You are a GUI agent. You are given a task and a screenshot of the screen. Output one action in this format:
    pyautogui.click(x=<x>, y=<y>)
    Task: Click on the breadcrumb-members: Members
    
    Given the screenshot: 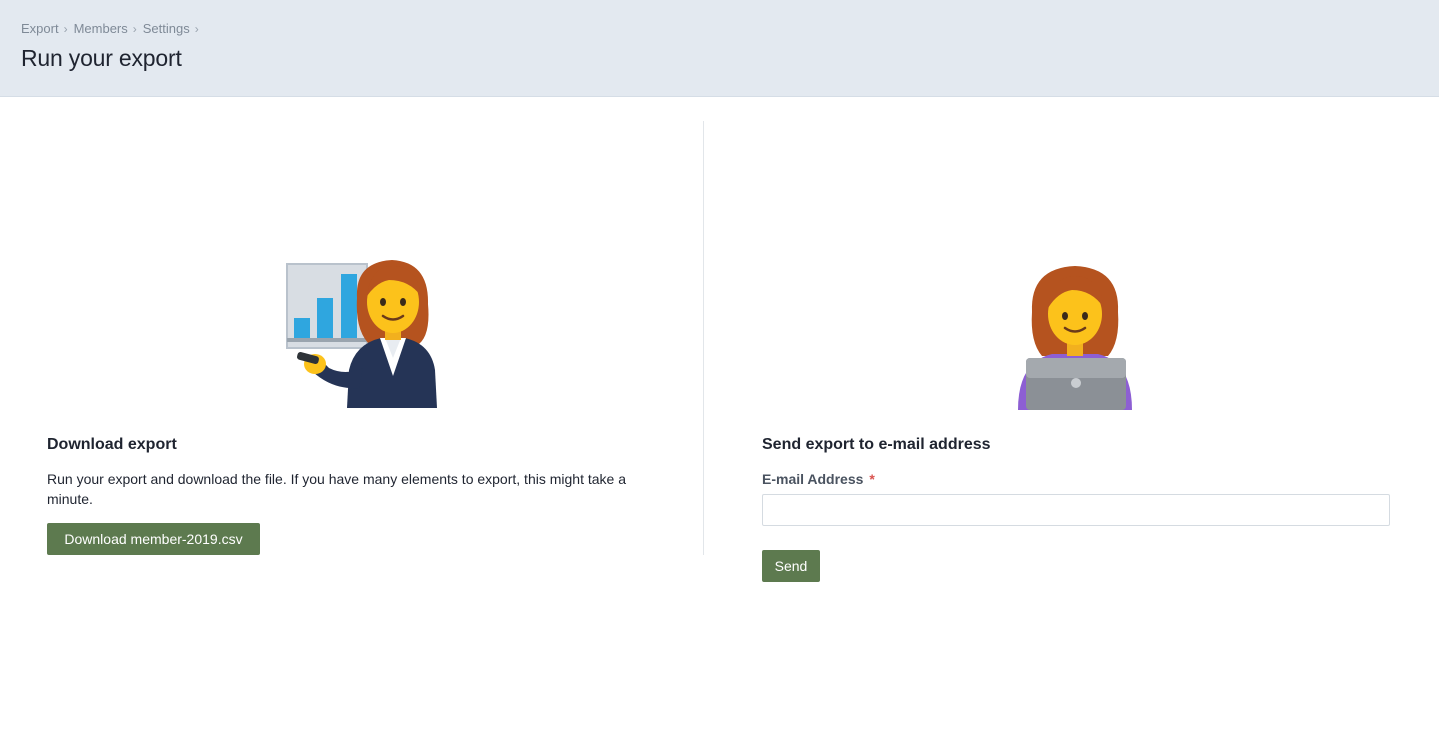 What is the action you would take?
    pyautogui.click(x=101, y=28)
    